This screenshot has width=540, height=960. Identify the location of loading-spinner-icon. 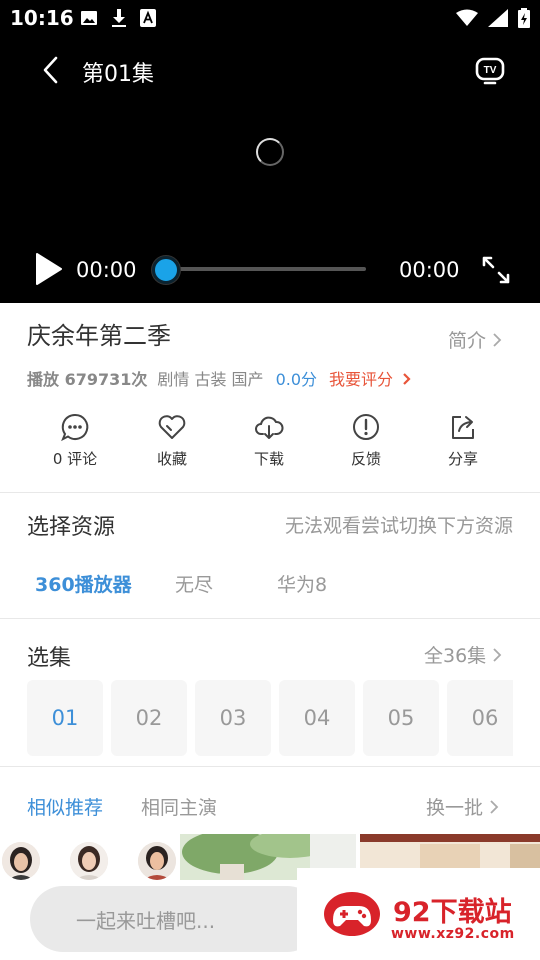
(270, 152).